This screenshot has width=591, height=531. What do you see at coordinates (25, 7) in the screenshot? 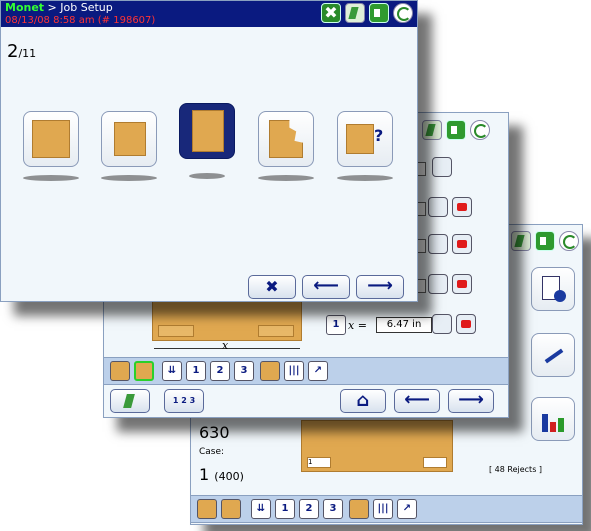
I see `brand-label: Monet` at bounding box center [25, 7].